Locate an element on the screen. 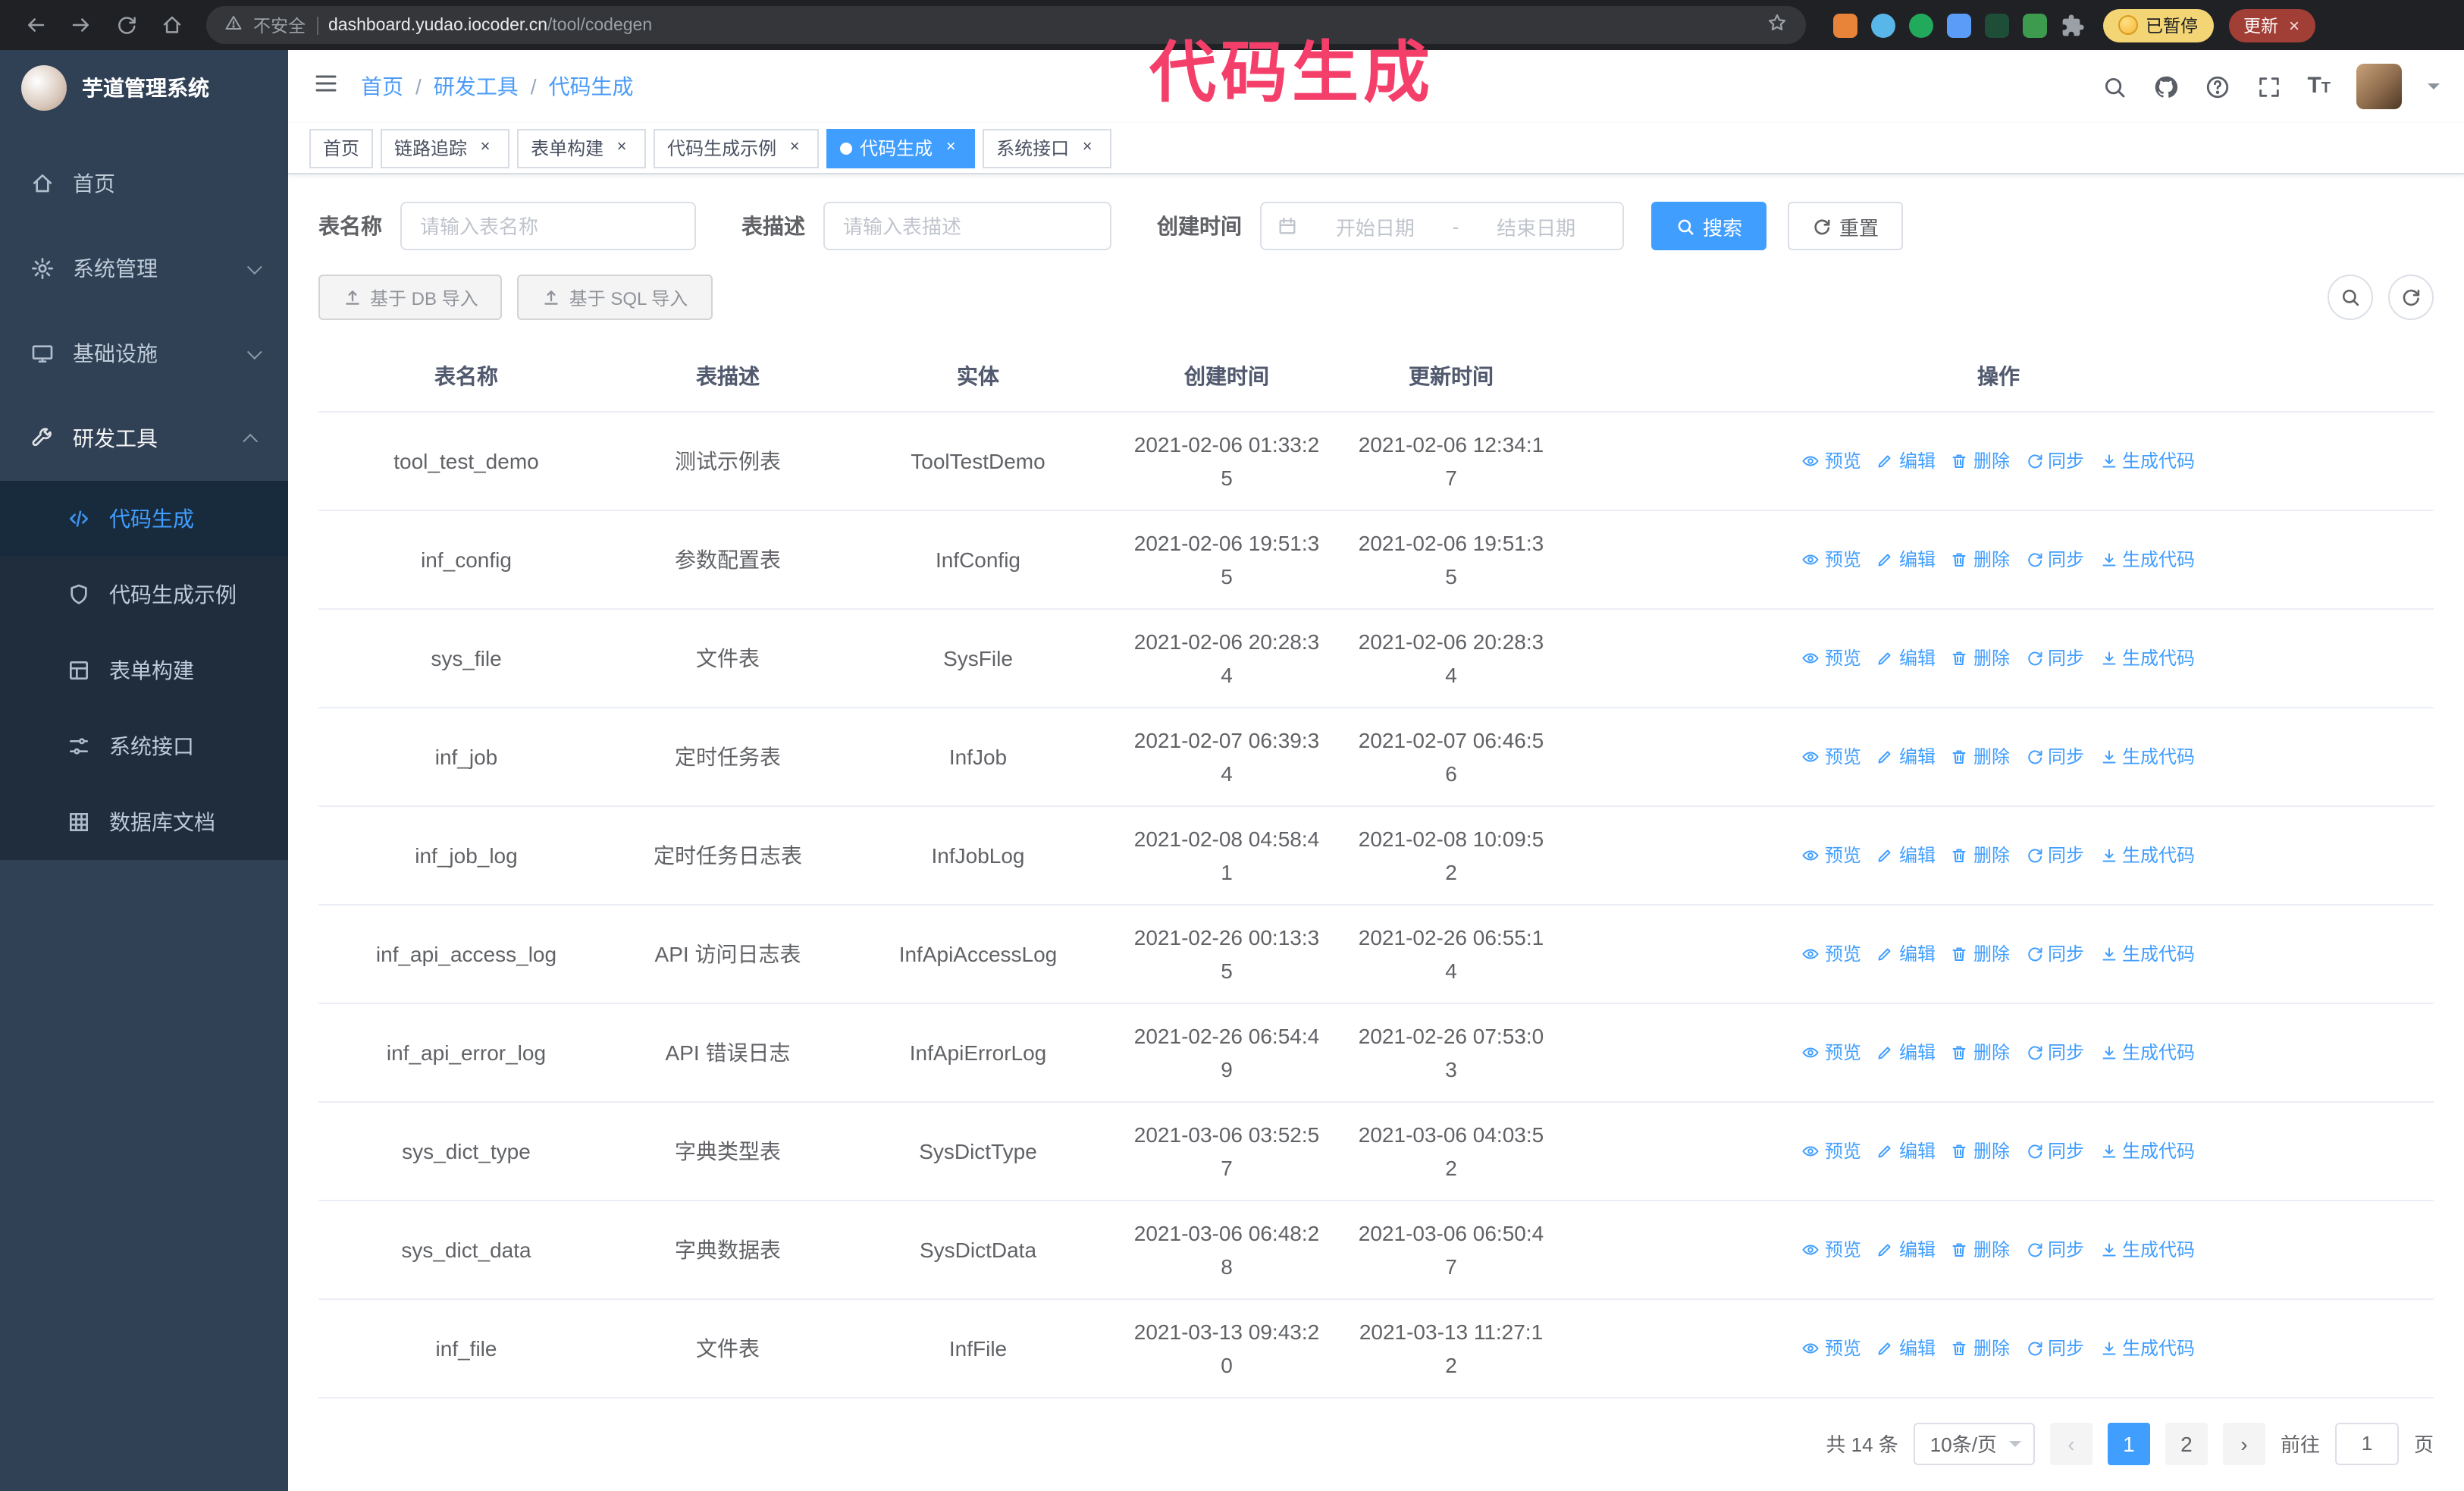 Image resolution: width=2464 pixels, height=1491 pixels. date-range-picker: 开始日期 - 结束日期 is located at coordinates (1442, 226).